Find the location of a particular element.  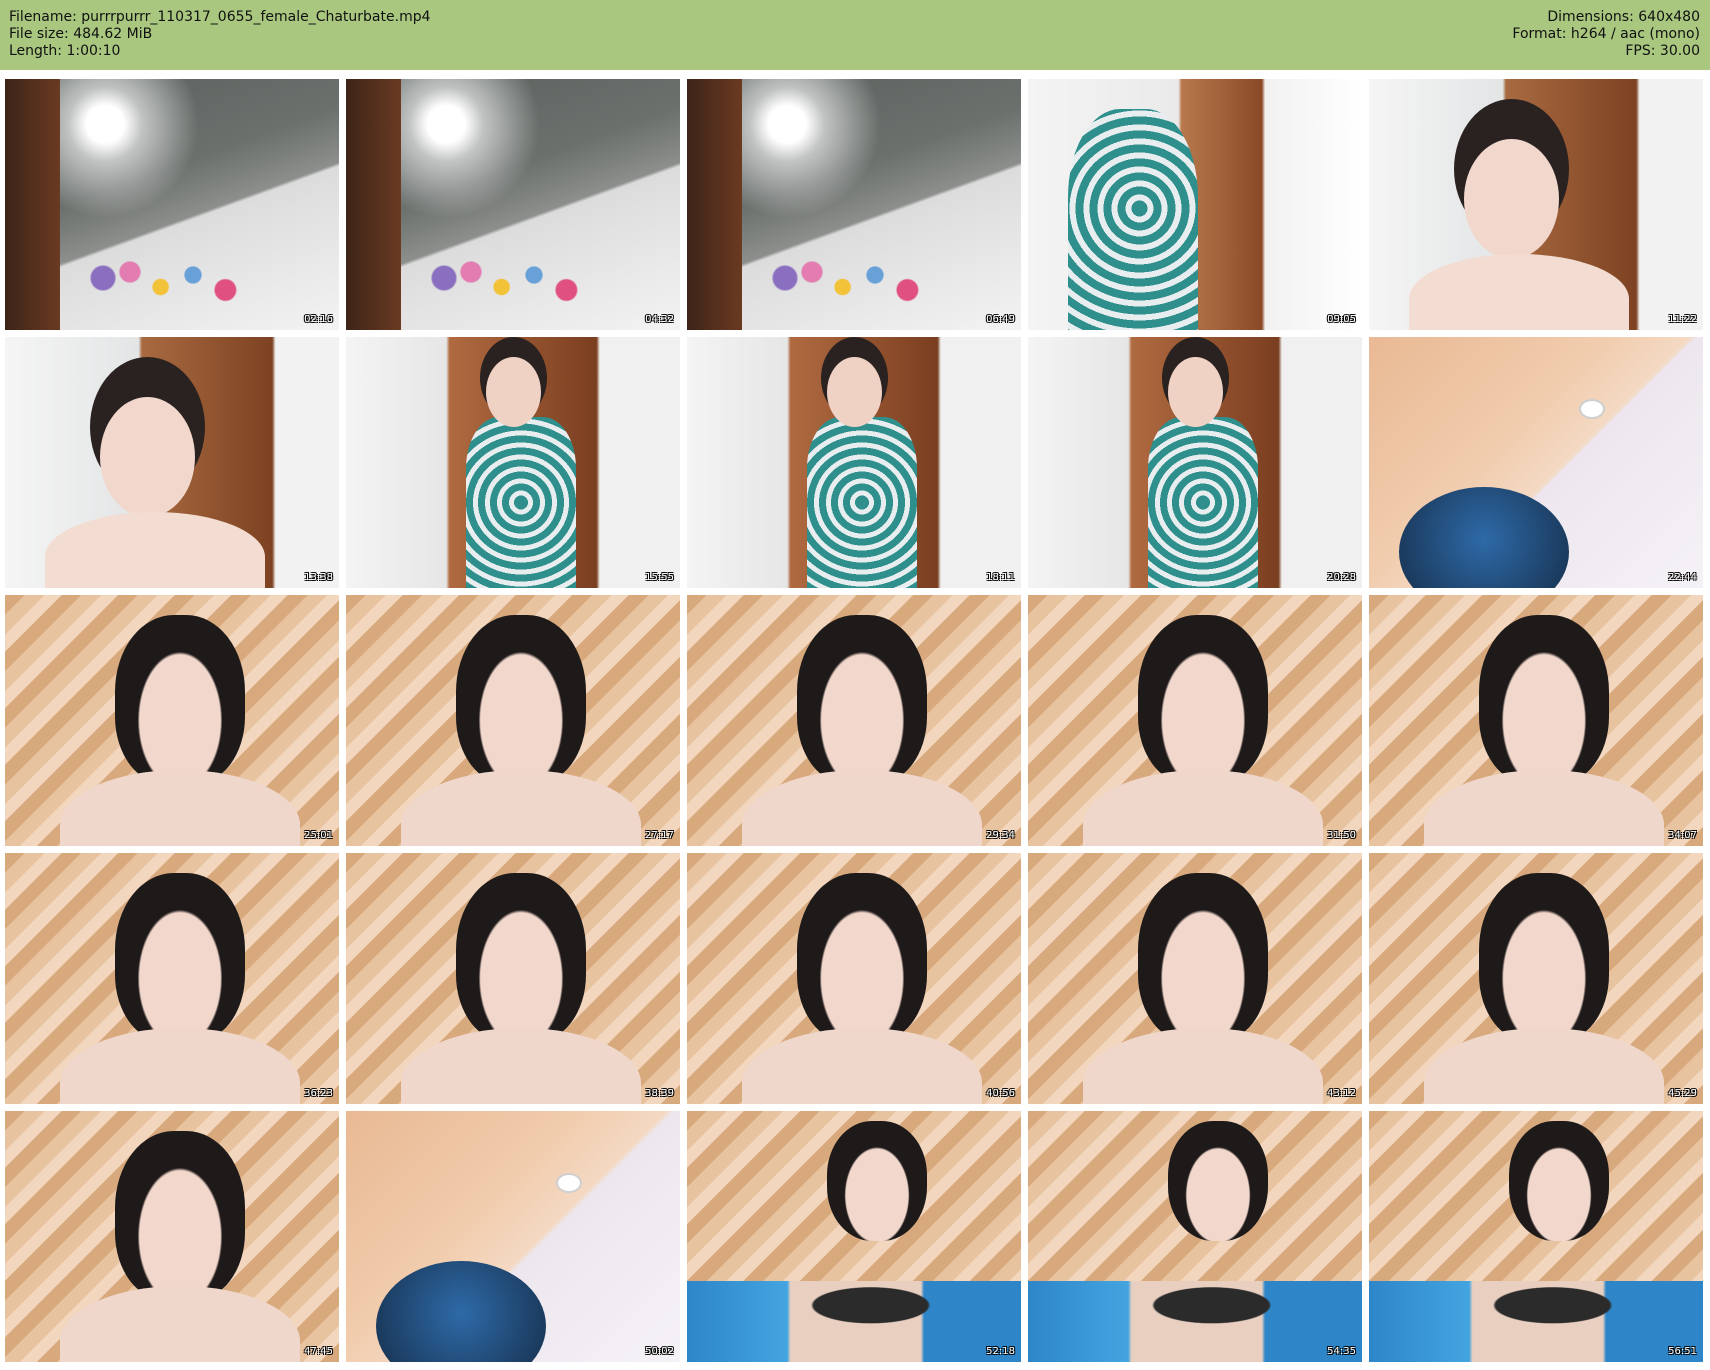

thumbnail: 22:44 is located at coordinates (1536, 462).